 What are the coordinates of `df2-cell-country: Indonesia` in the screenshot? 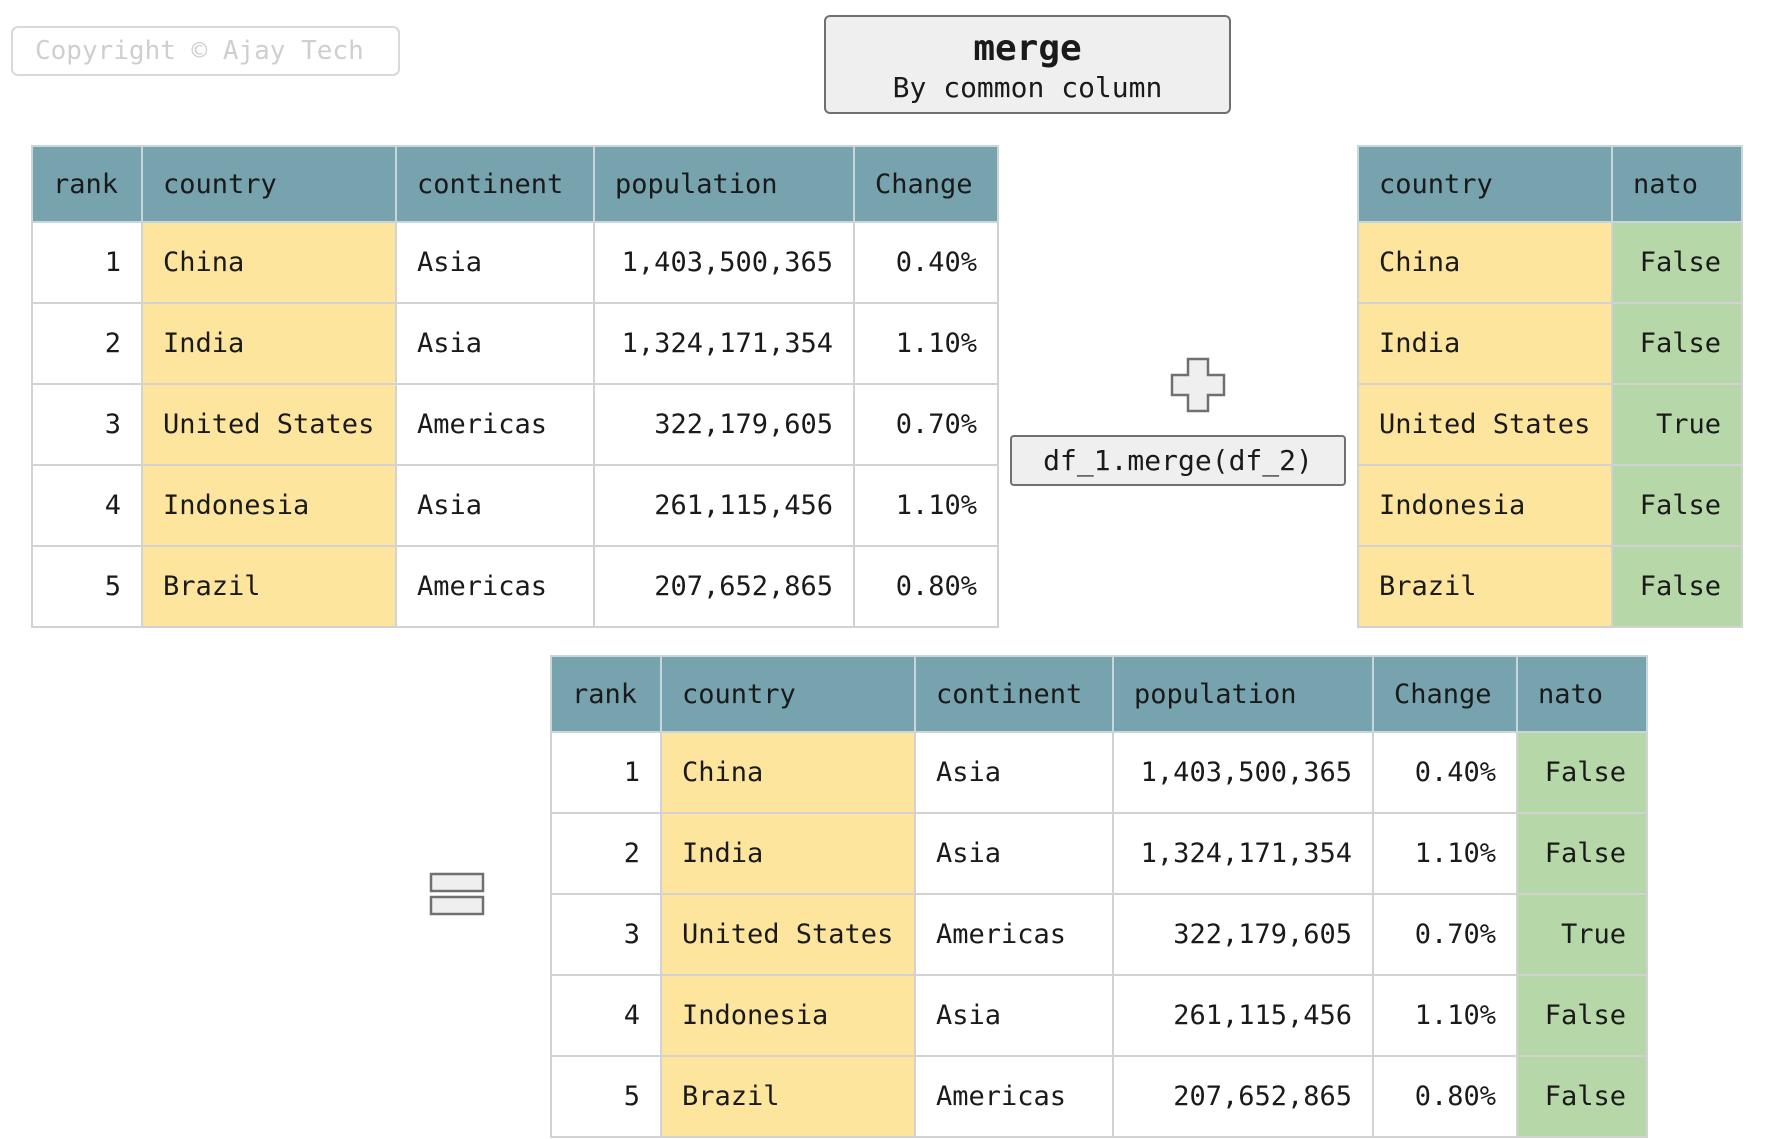 It's located at (1485, 505).